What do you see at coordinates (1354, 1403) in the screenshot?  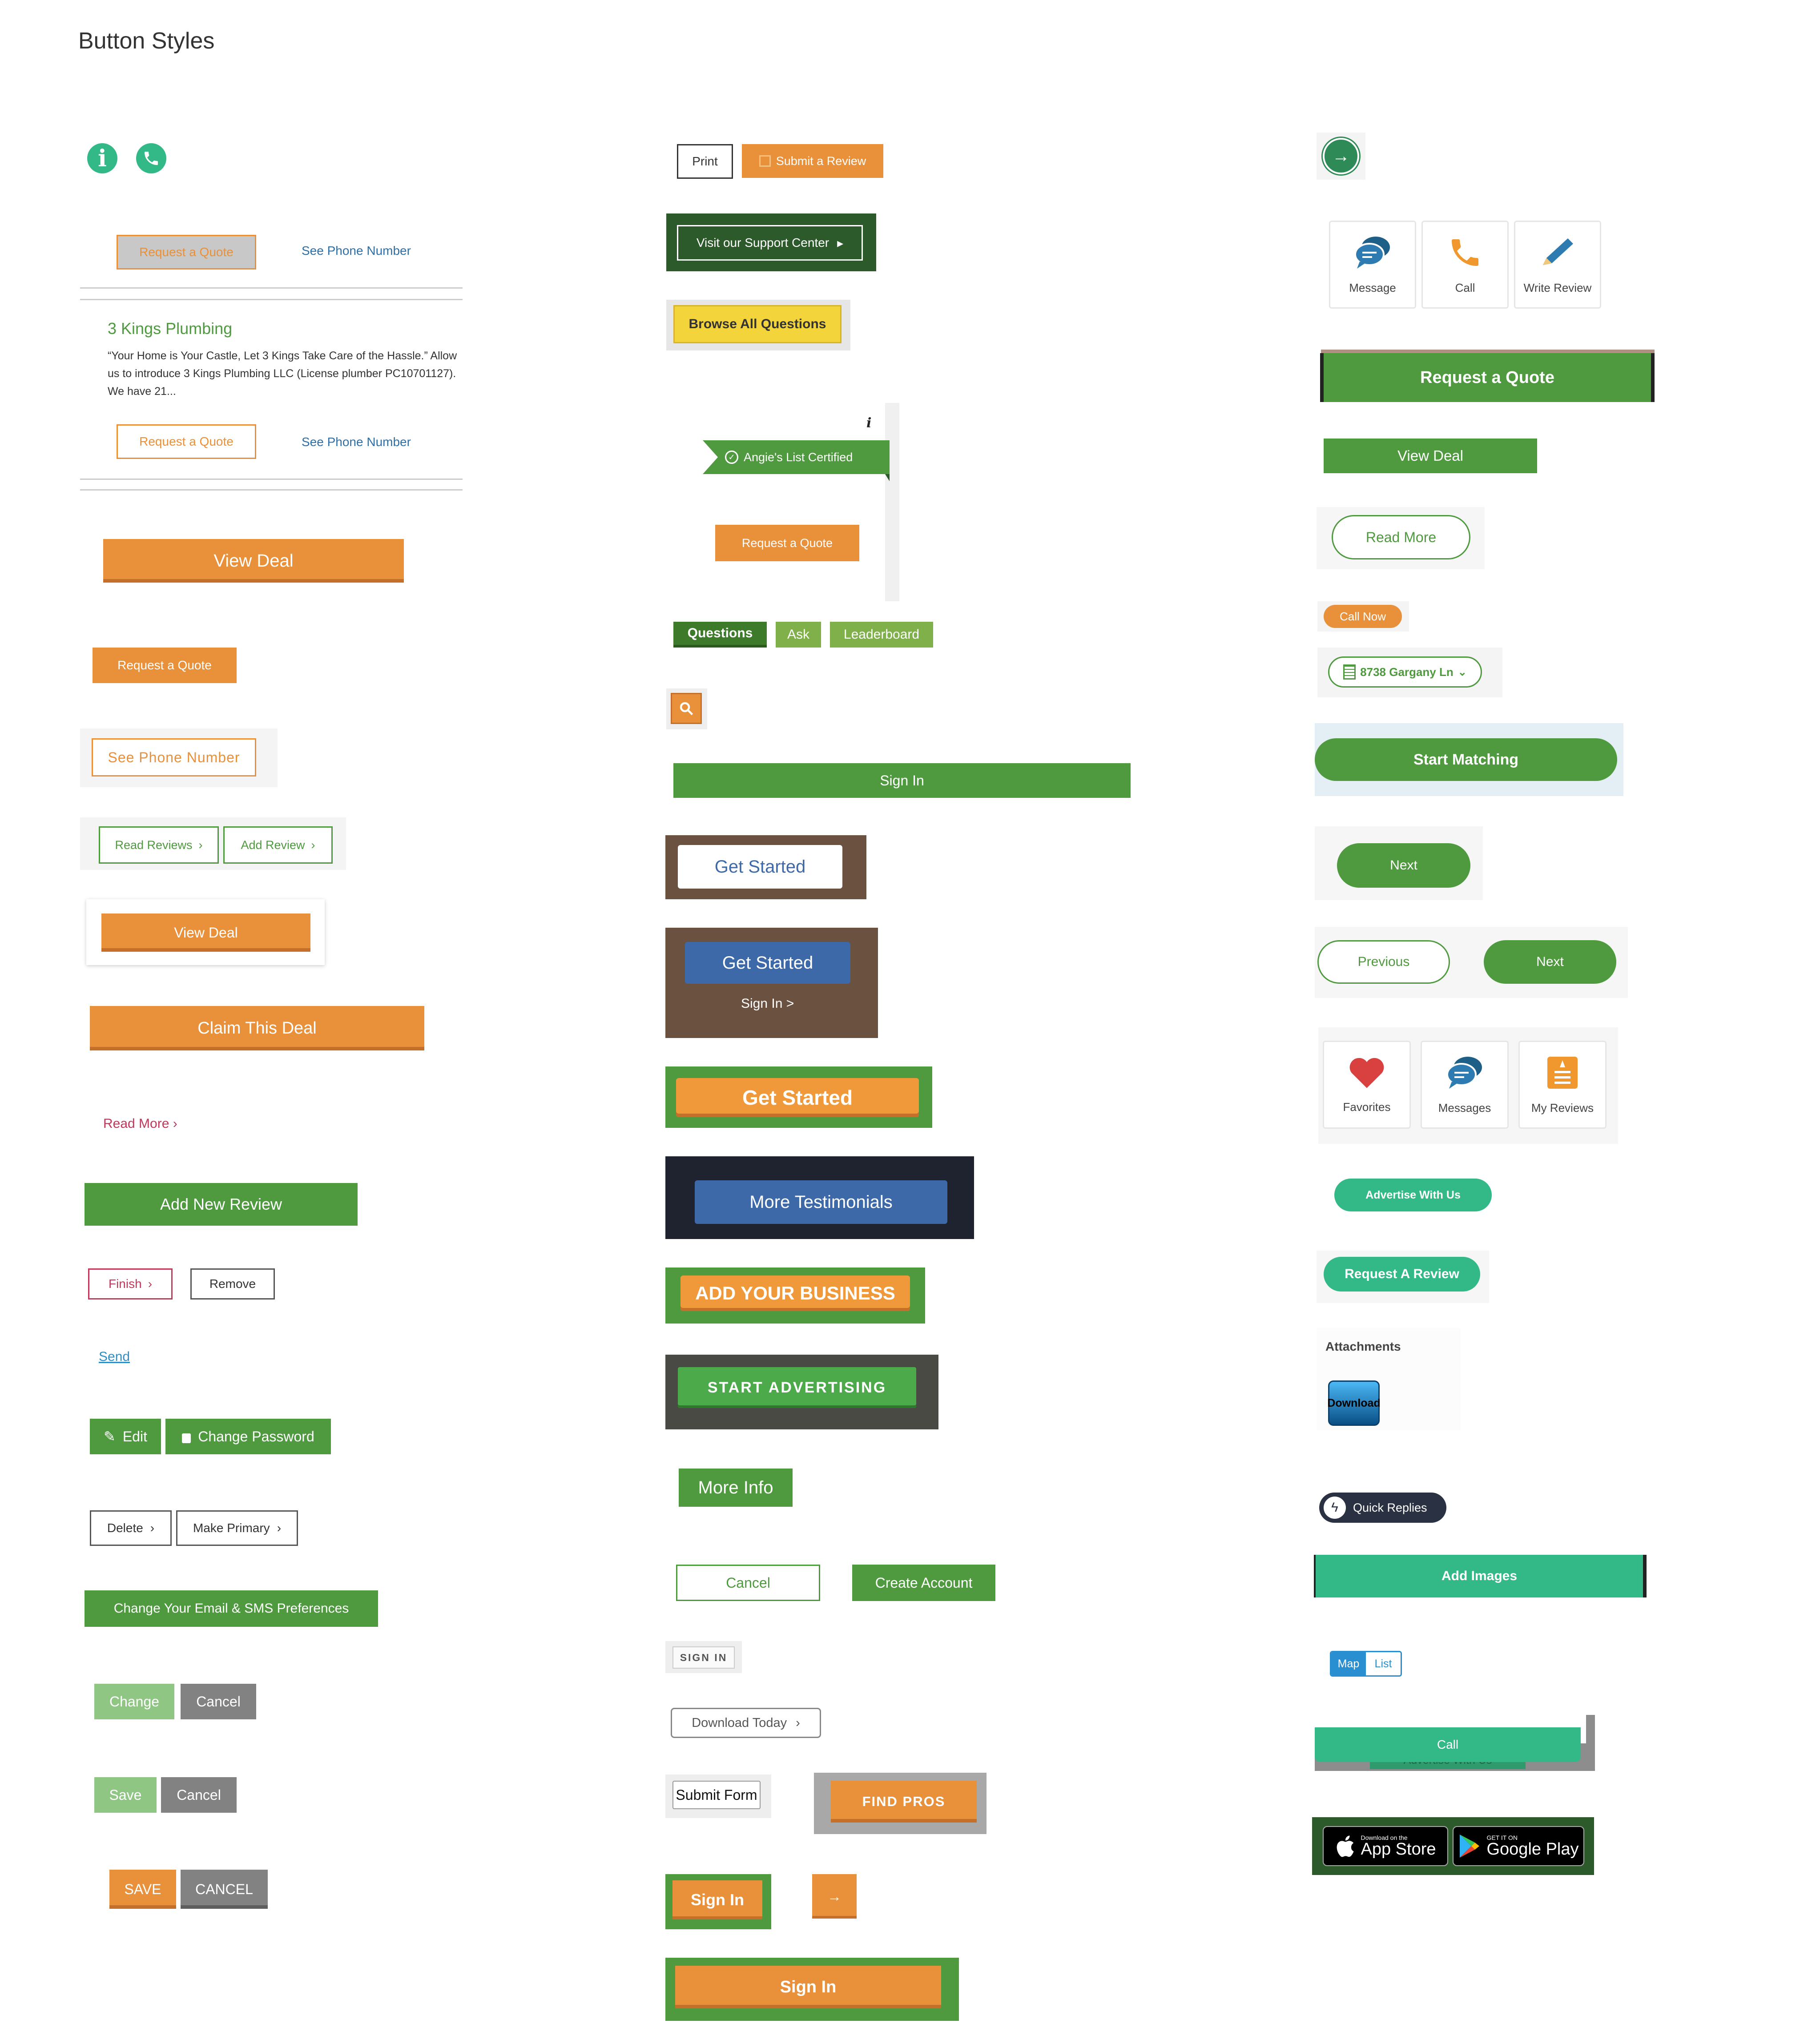 I see `download-button: Download` at bounding box center [1354, 1403].